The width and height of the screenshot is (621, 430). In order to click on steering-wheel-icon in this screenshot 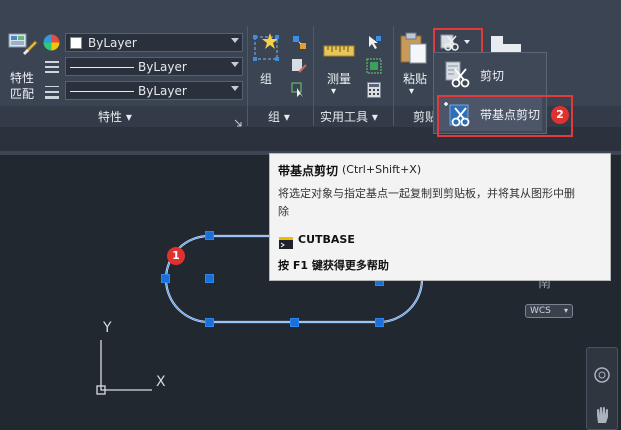, I will do `click(602, 375)`.